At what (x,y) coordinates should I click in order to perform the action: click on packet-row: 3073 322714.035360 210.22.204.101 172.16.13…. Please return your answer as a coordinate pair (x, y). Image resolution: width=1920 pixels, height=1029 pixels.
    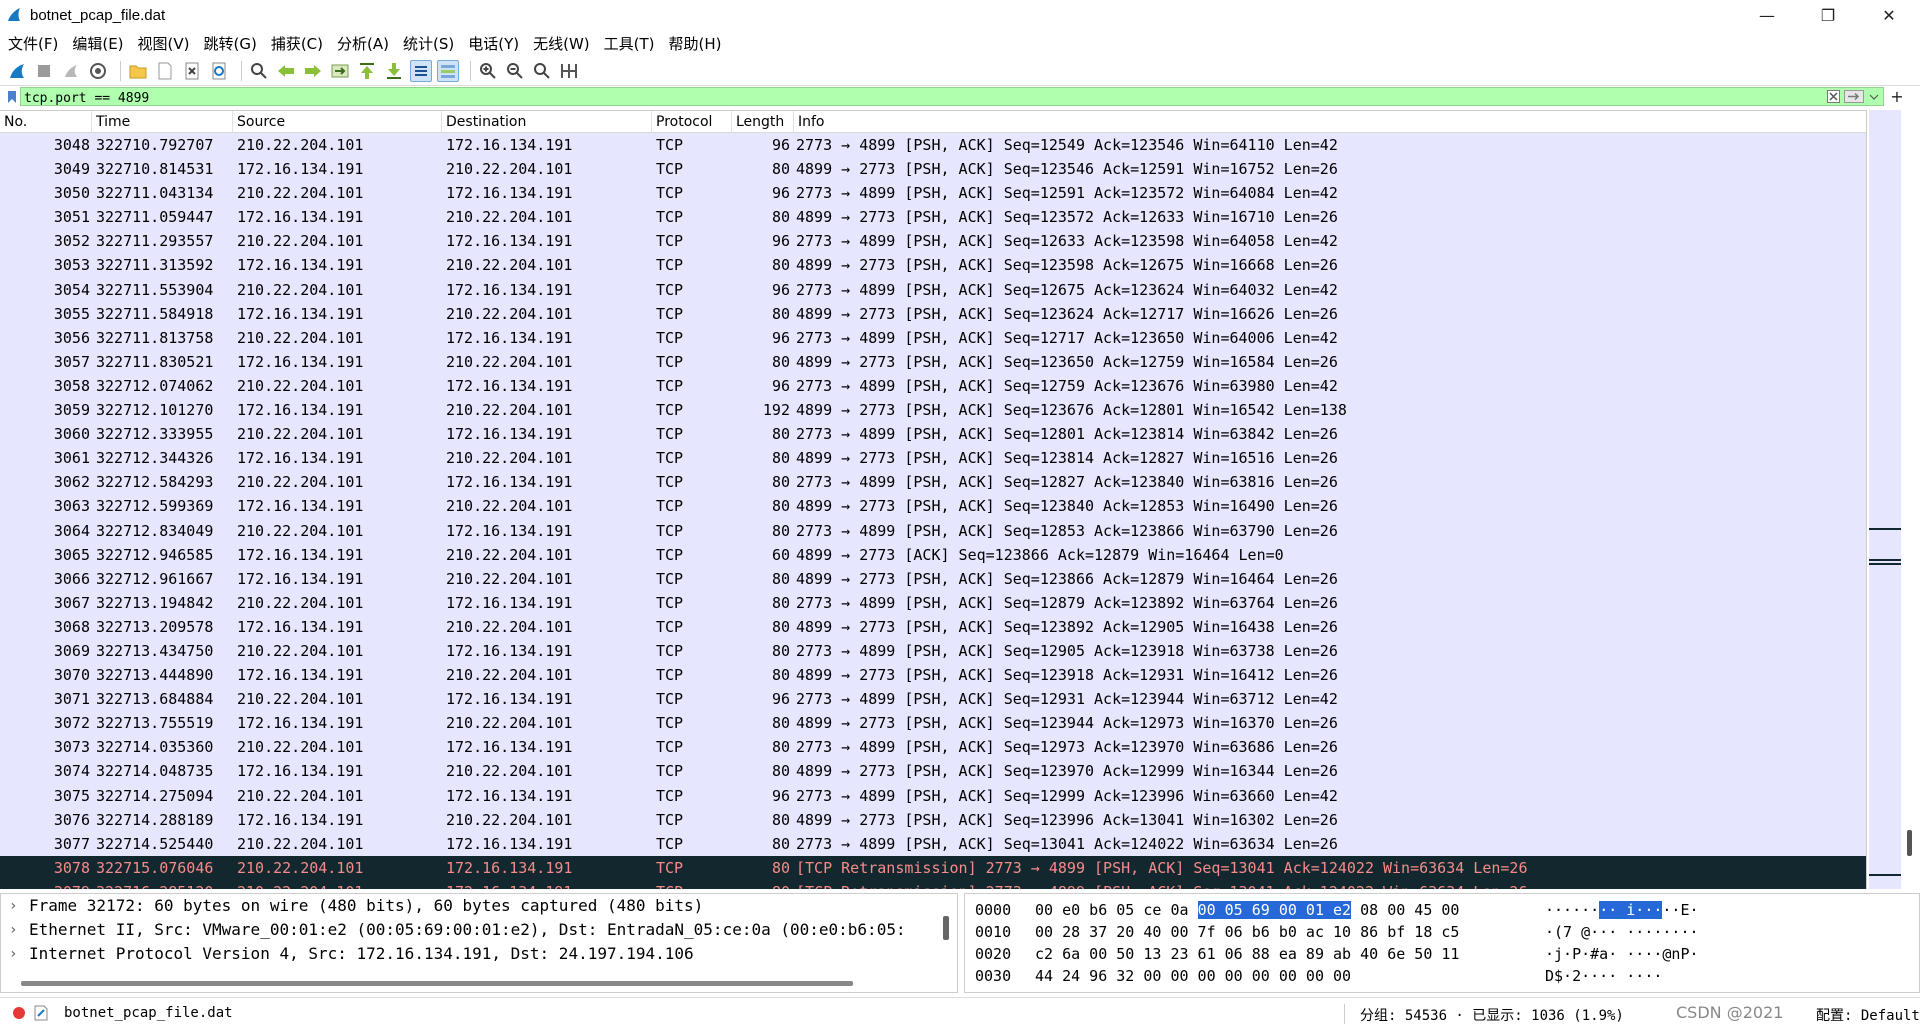
    Looking at the image, I should click on (933, 747).